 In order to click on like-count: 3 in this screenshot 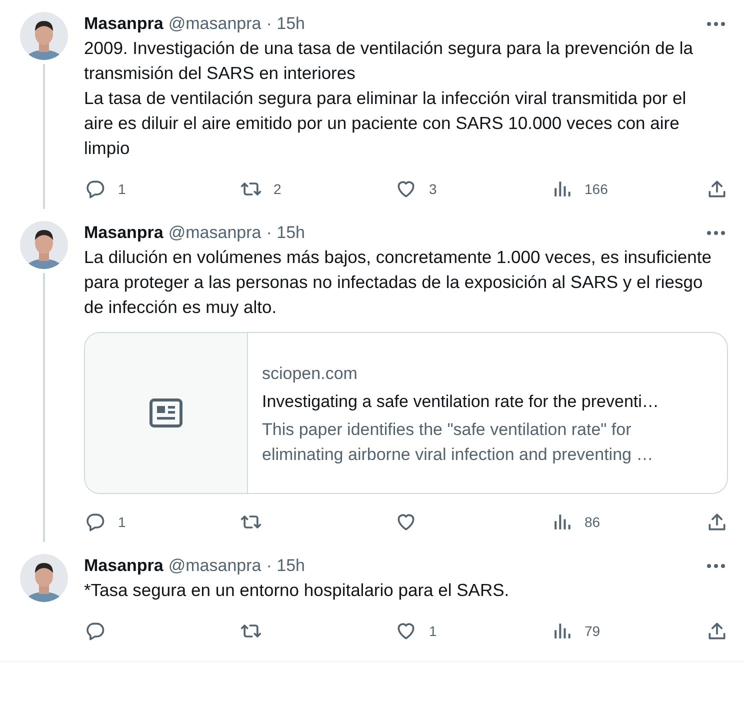, I will do `click(433, 189)`.